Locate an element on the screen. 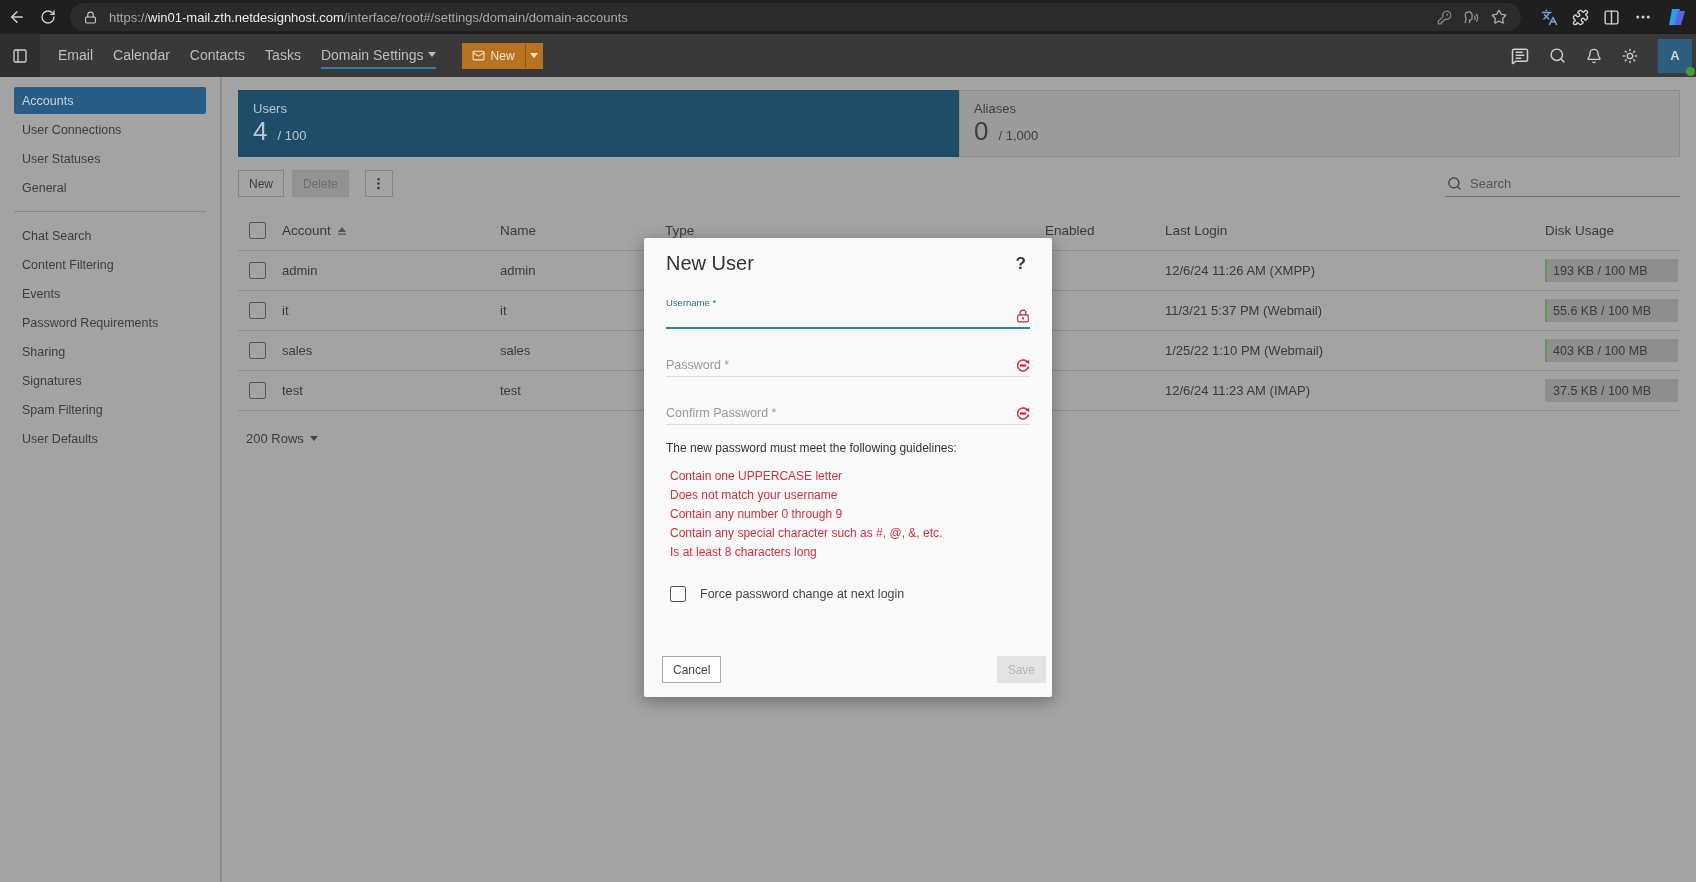 The height and width of the screenshot is (882, 1696). sidebar-item: Spam Filtering is located at coordinates (110, 409).